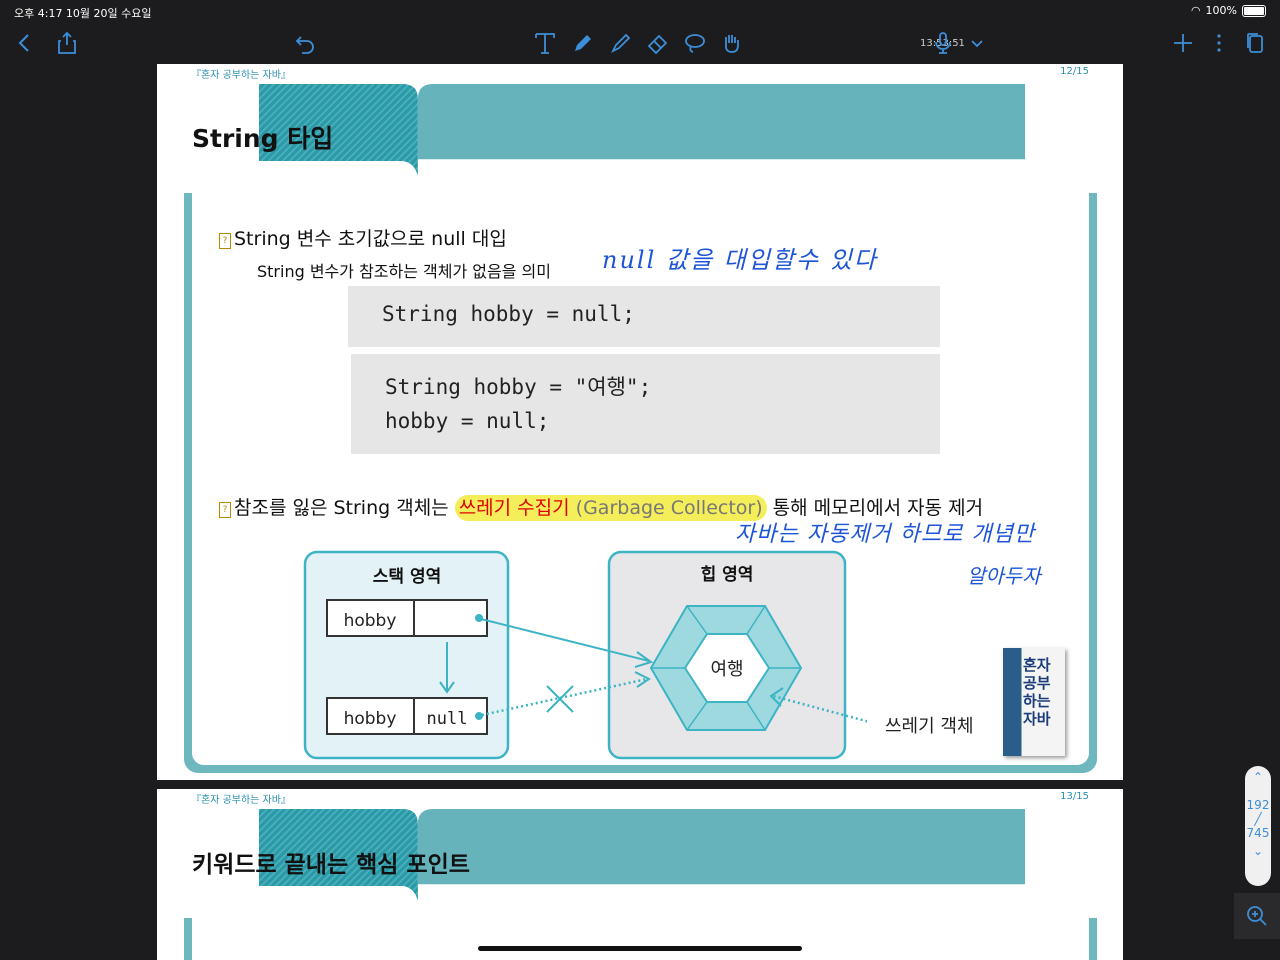 Image resolution: width=1280 pixels, height=960 pixels. I want to click on status-right: ◠ 100%, so click(1228, 10).